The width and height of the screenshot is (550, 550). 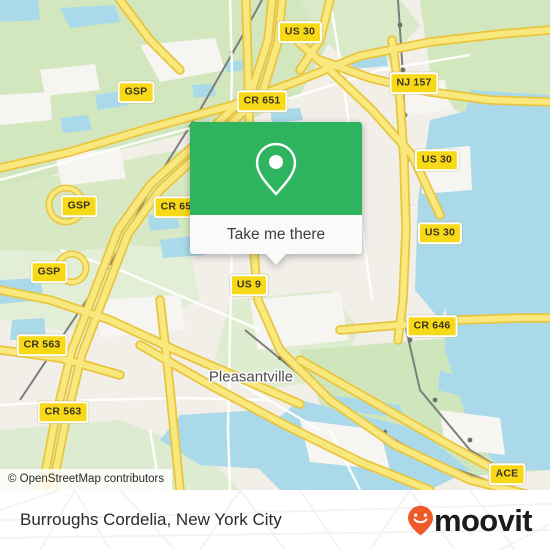 I want to click on map-pin-icon, so click(x=276, y=169).